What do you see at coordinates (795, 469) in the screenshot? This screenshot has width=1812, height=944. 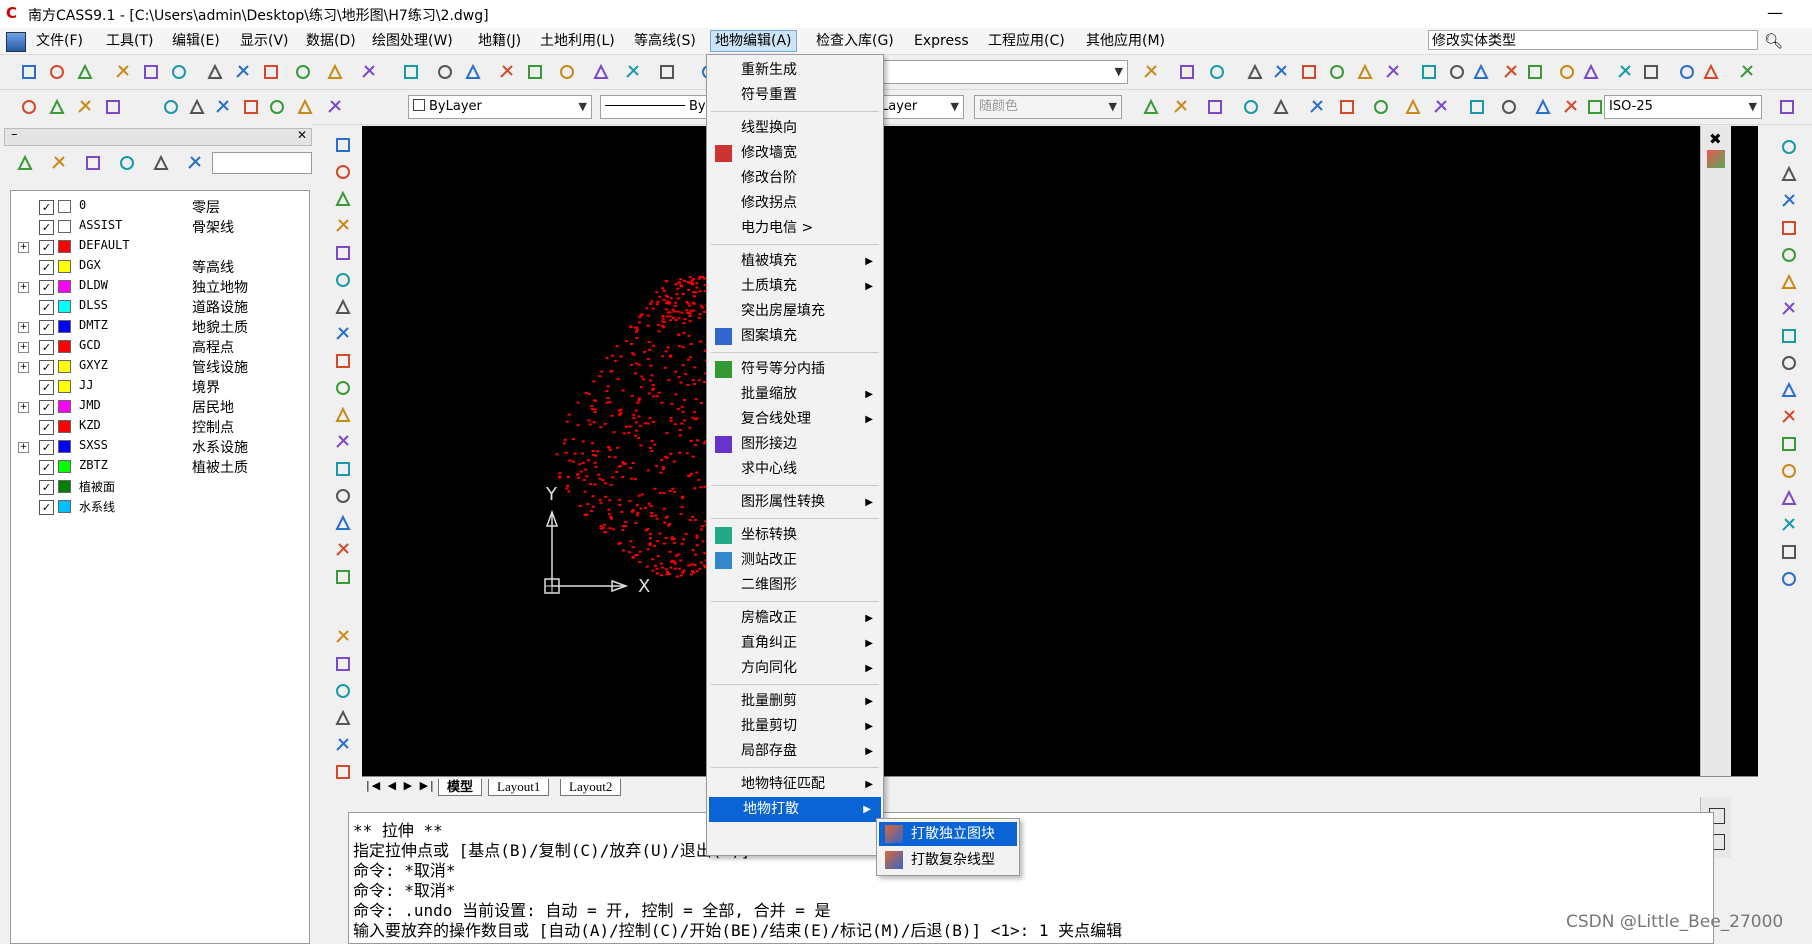 I see `dropdown-item: 求中心线` at bounding box center [795, 469].